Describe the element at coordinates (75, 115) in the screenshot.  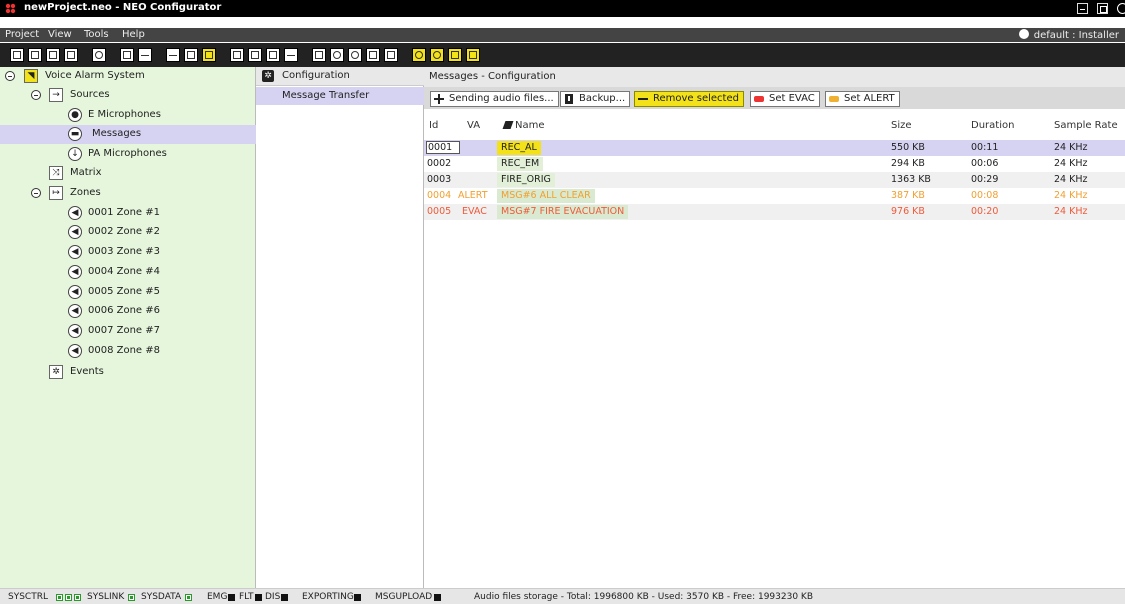
I see `microphone-icon: ●` at that location.